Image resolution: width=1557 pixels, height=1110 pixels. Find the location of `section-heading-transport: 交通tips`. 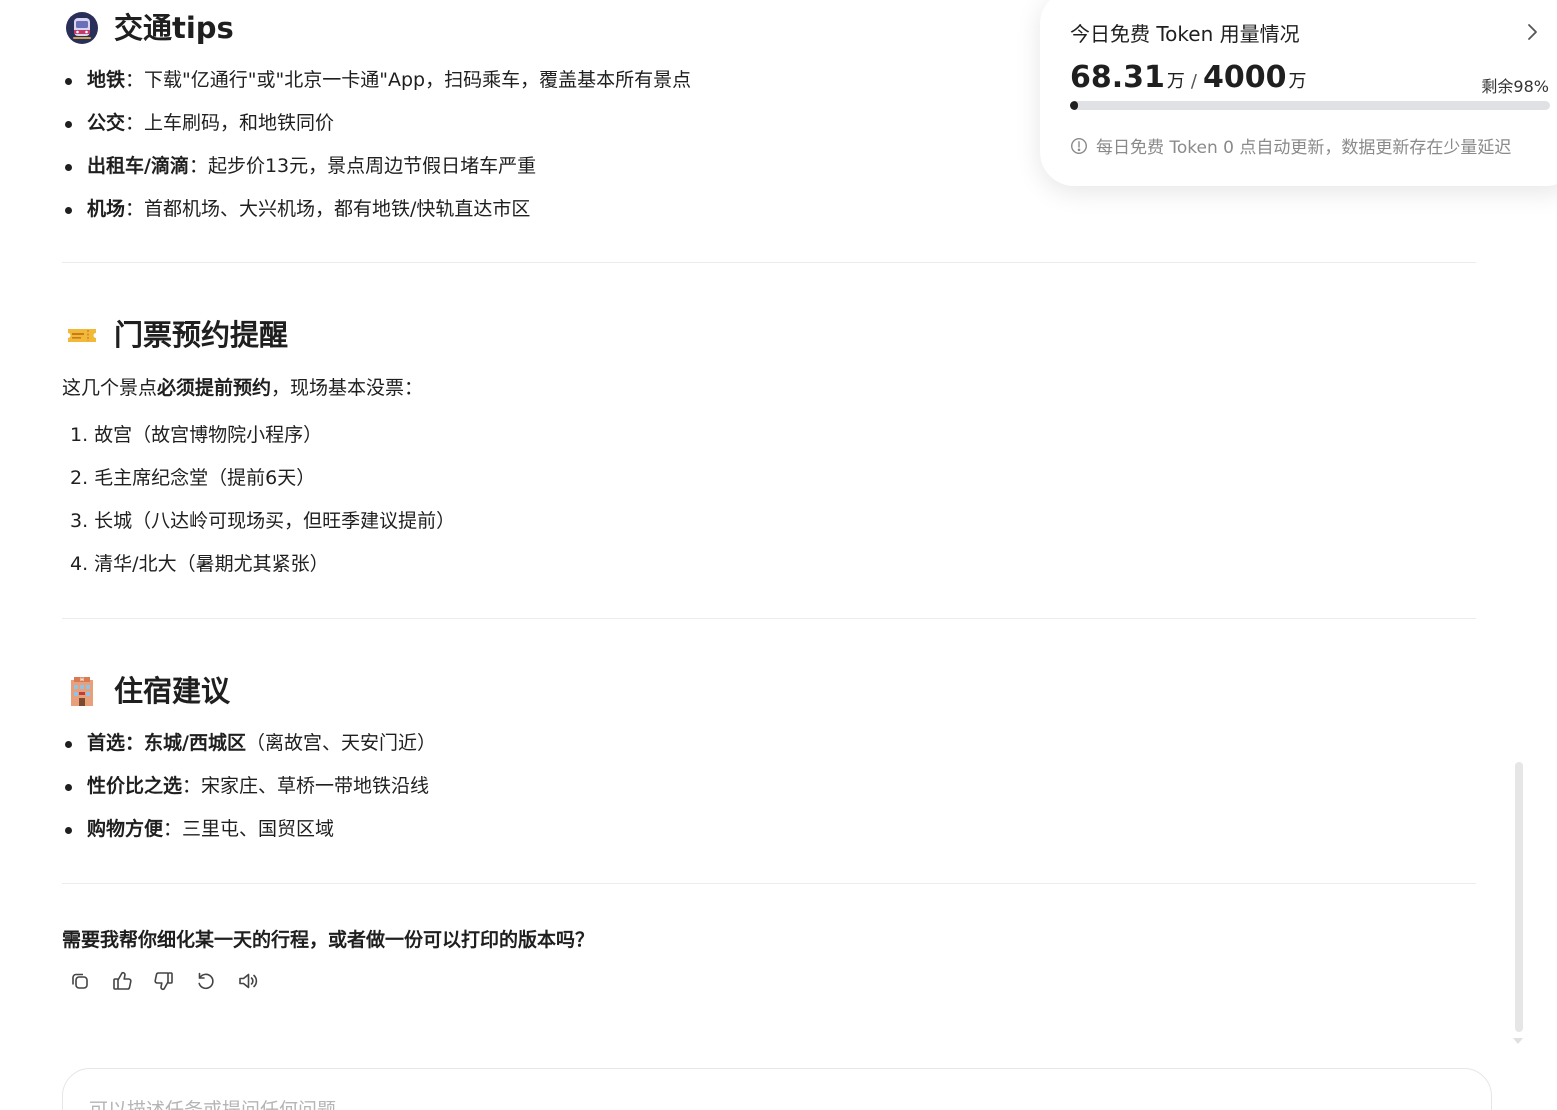

section-heading-transport: 交通tips is located at coordinates (149, 28).